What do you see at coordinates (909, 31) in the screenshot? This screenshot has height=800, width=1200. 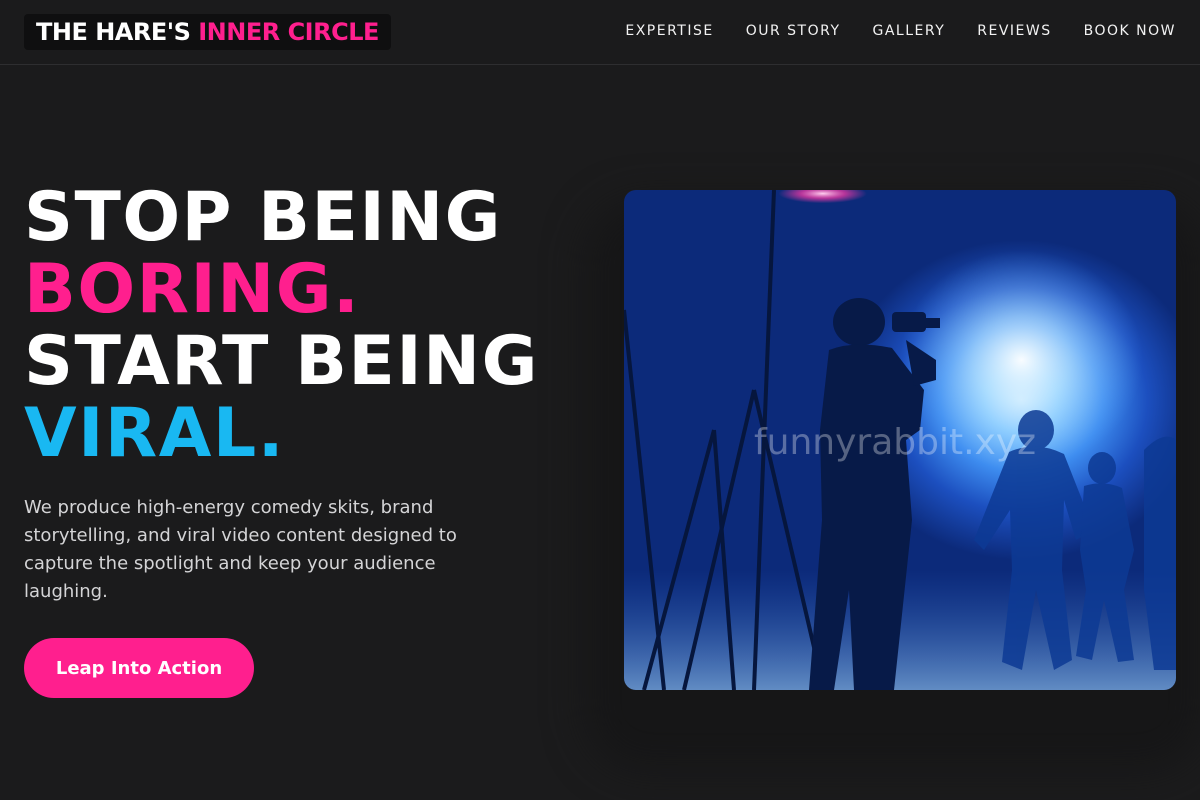 I see `nav-link-gallery: GALLERY` at bounding box center [909, 31].